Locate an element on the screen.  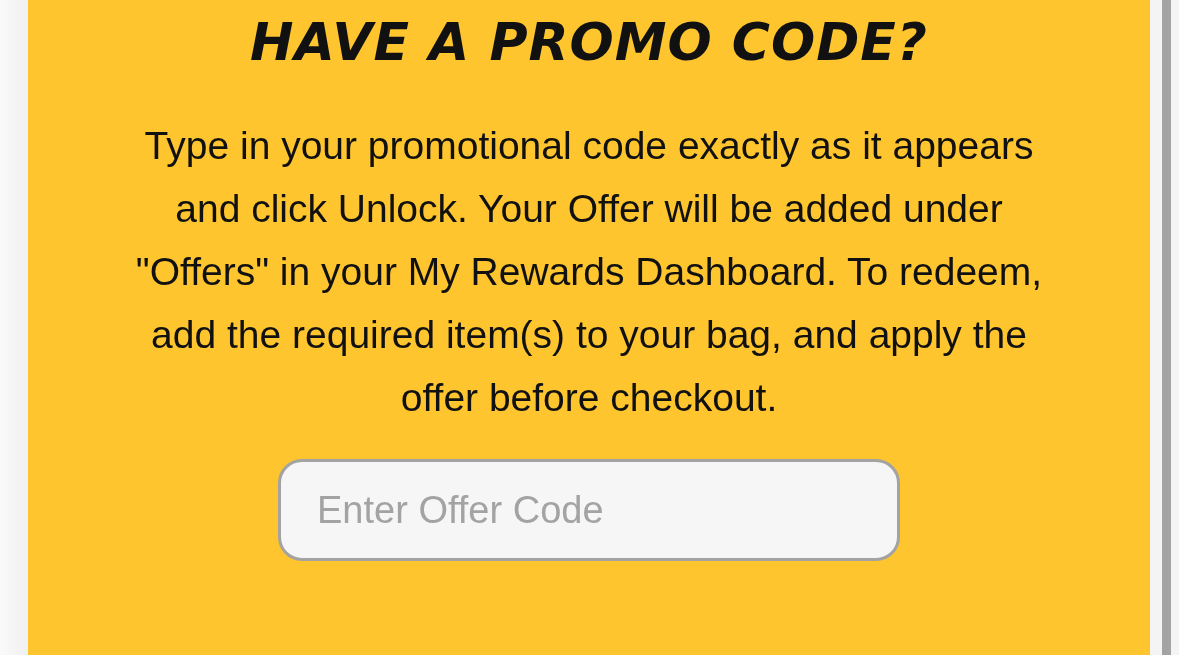
scrollbar is located at coordinates (1166, 327).